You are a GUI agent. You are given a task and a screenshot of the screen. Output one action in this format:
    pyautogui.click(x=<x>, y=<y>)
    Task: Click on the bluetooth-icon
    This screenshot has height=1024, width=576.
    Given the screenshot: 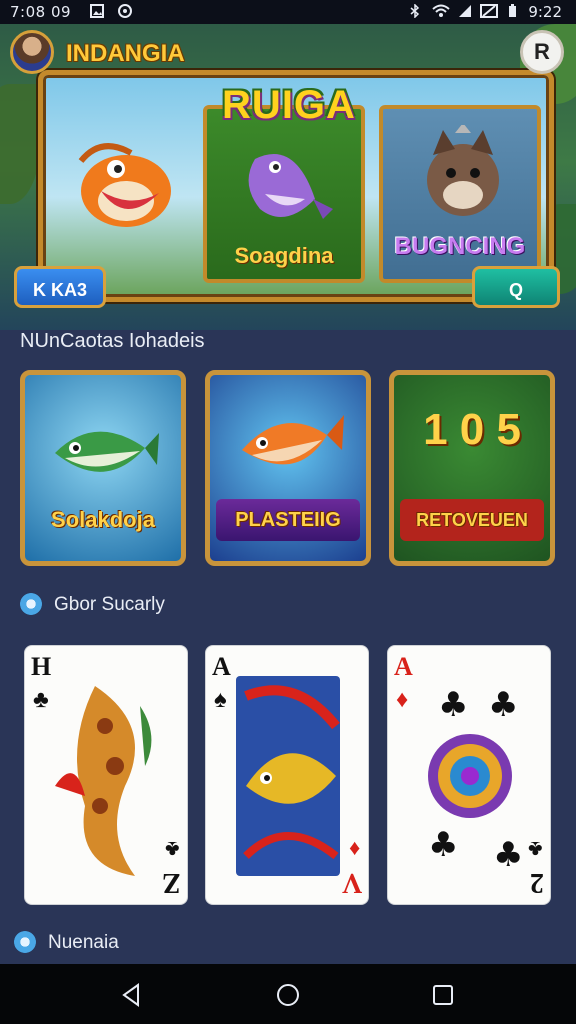 What is the action you would take?
    pyautogui.click(x=415, y=11)
    